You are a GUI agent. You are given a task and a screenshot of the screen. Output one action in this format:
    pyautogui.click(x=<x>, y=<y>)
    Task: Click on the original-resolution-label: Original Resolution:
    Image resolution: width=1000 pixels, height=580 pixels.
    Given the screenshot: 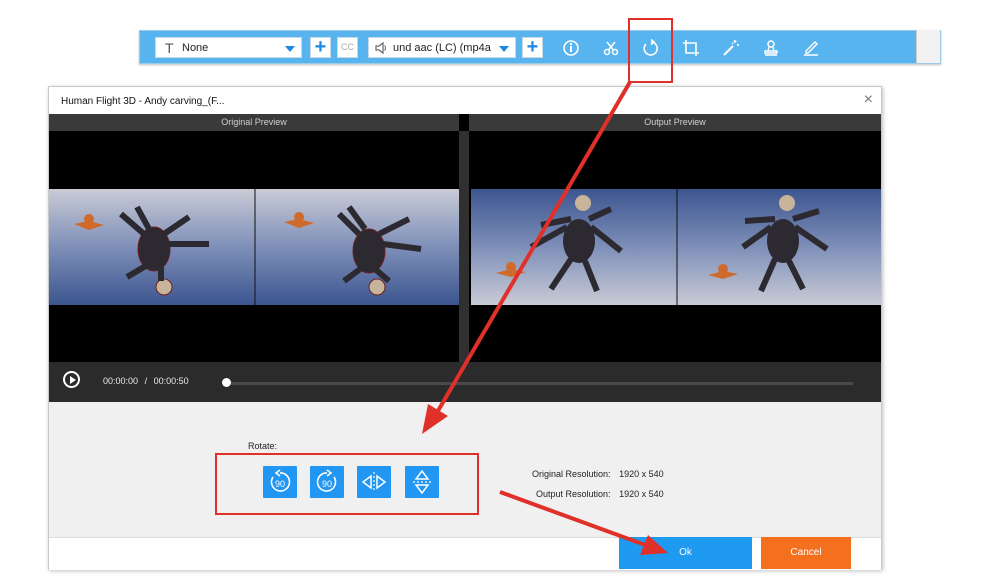 What is the action you would take?
    pyautogui.click(x=571, y=474)
    